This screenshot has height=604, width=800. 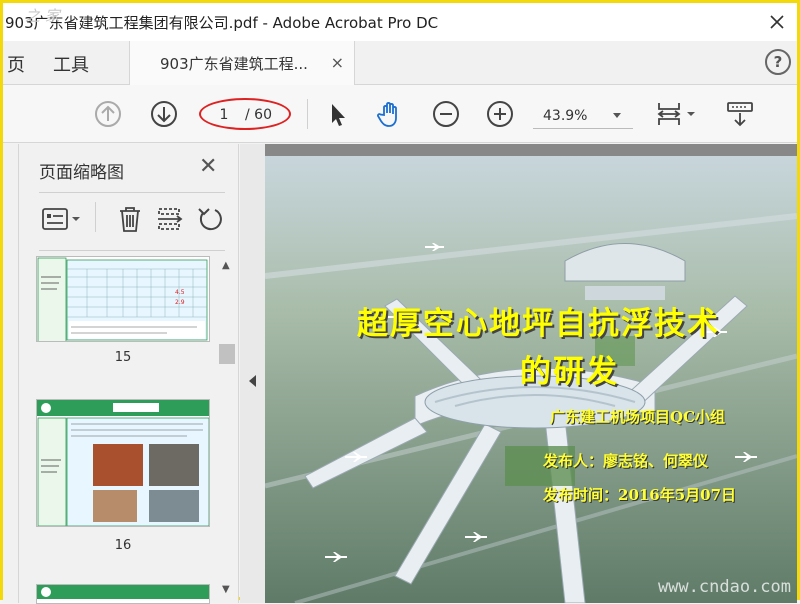 What do you see at coordinates (538, 324) in the screenshot?
I see `slide-title-line1: 超厚空心地坪自抗浮技术` at bounding box center [538, 324].